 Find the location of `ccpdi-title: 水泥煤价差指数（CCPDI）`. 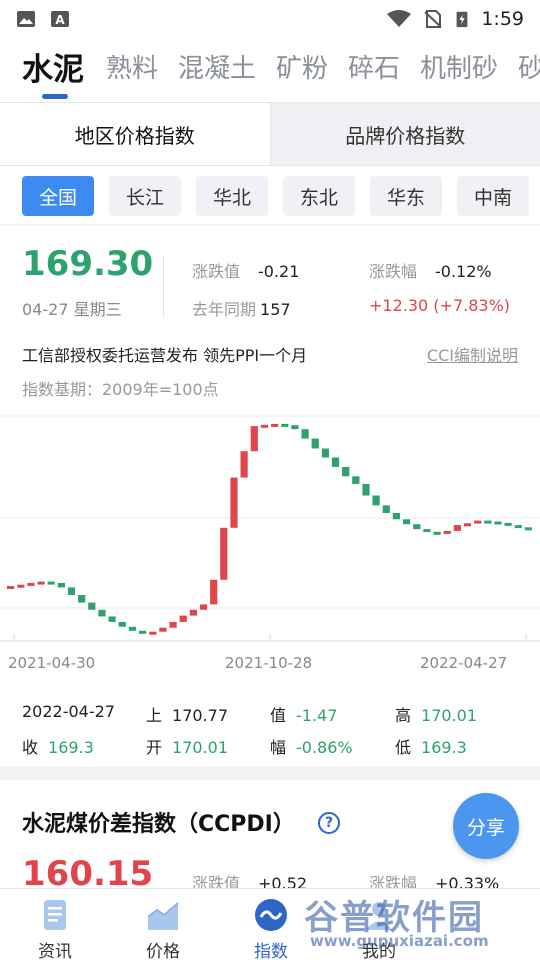

ccpdi-title: 水泥煤价差指数（CCPDI） is located at coordinates (158, 824).